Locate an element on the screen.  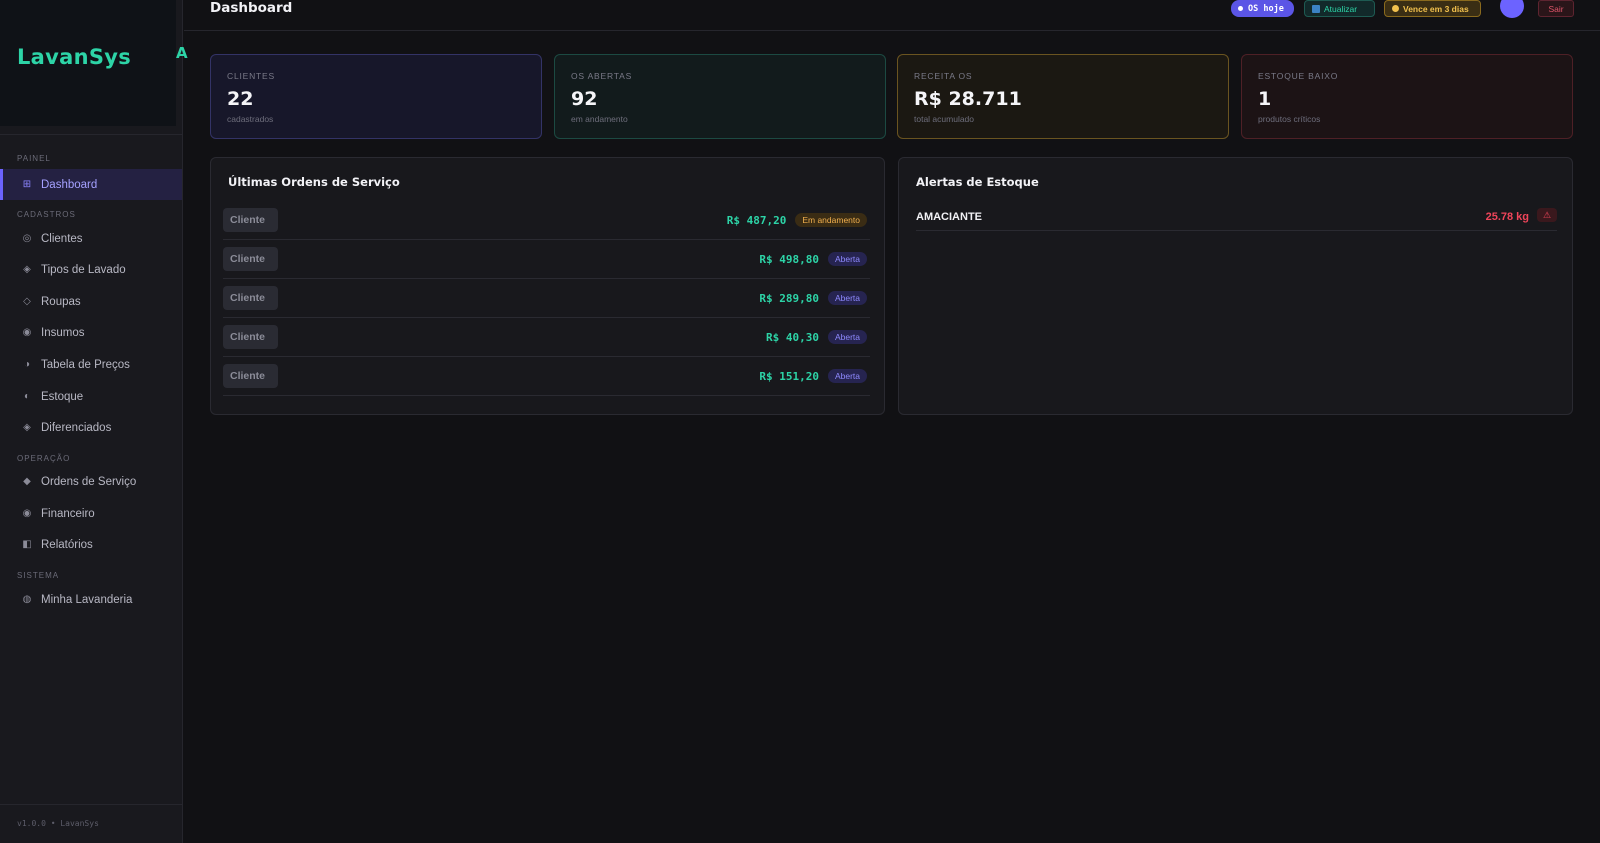
stat-card-estoque-baixo: ESTOQUE BAIXO 1 produtos críticos is located at coordinates (1407, 96).